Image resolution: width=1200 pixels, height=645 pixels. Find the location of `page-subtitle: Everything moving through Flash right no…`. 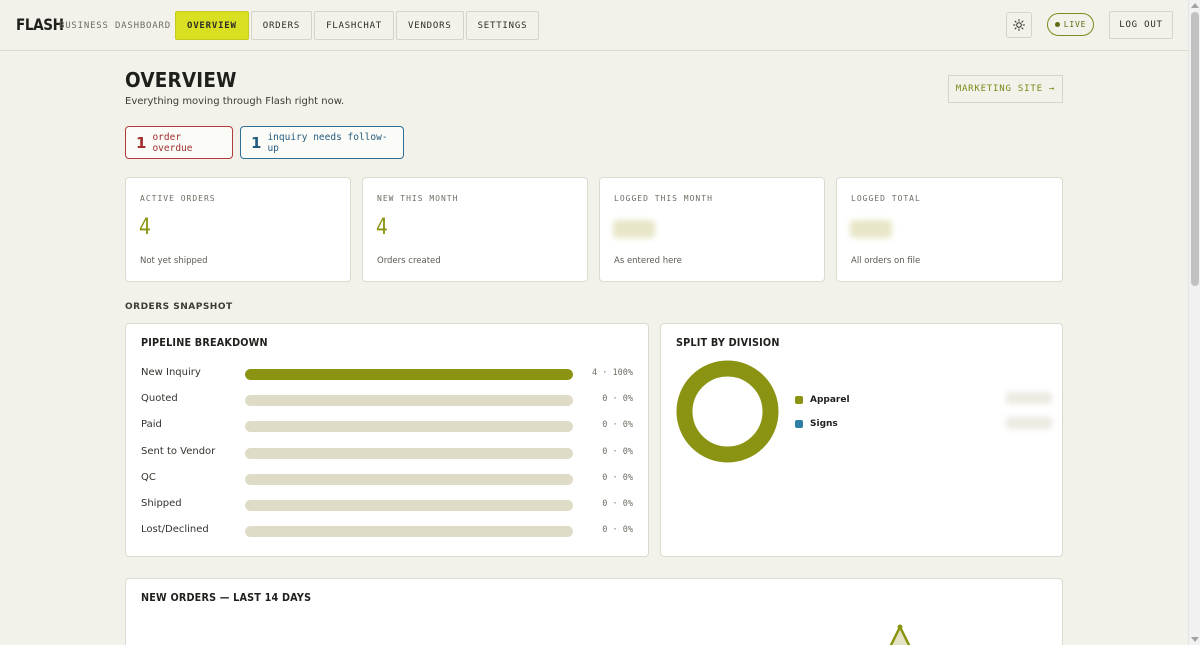

page-subtitle: Everything moving through Flash right no… is located at coordinates (235, 101).